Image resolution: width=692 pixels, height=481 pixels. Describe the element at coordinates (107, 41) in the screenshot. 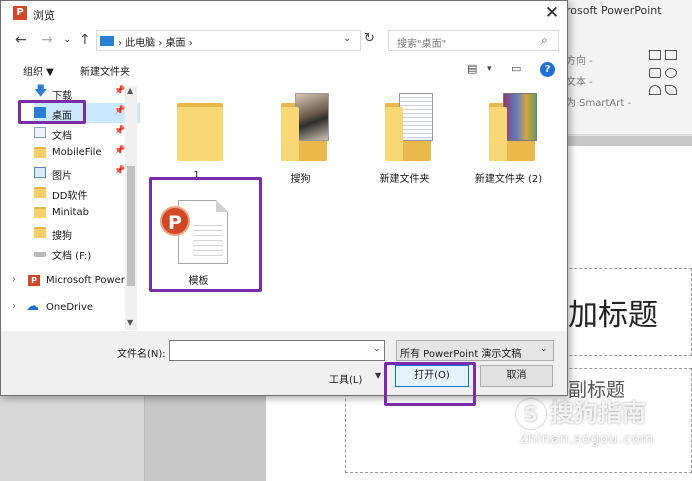

I see `this-pc-icon` at that location.